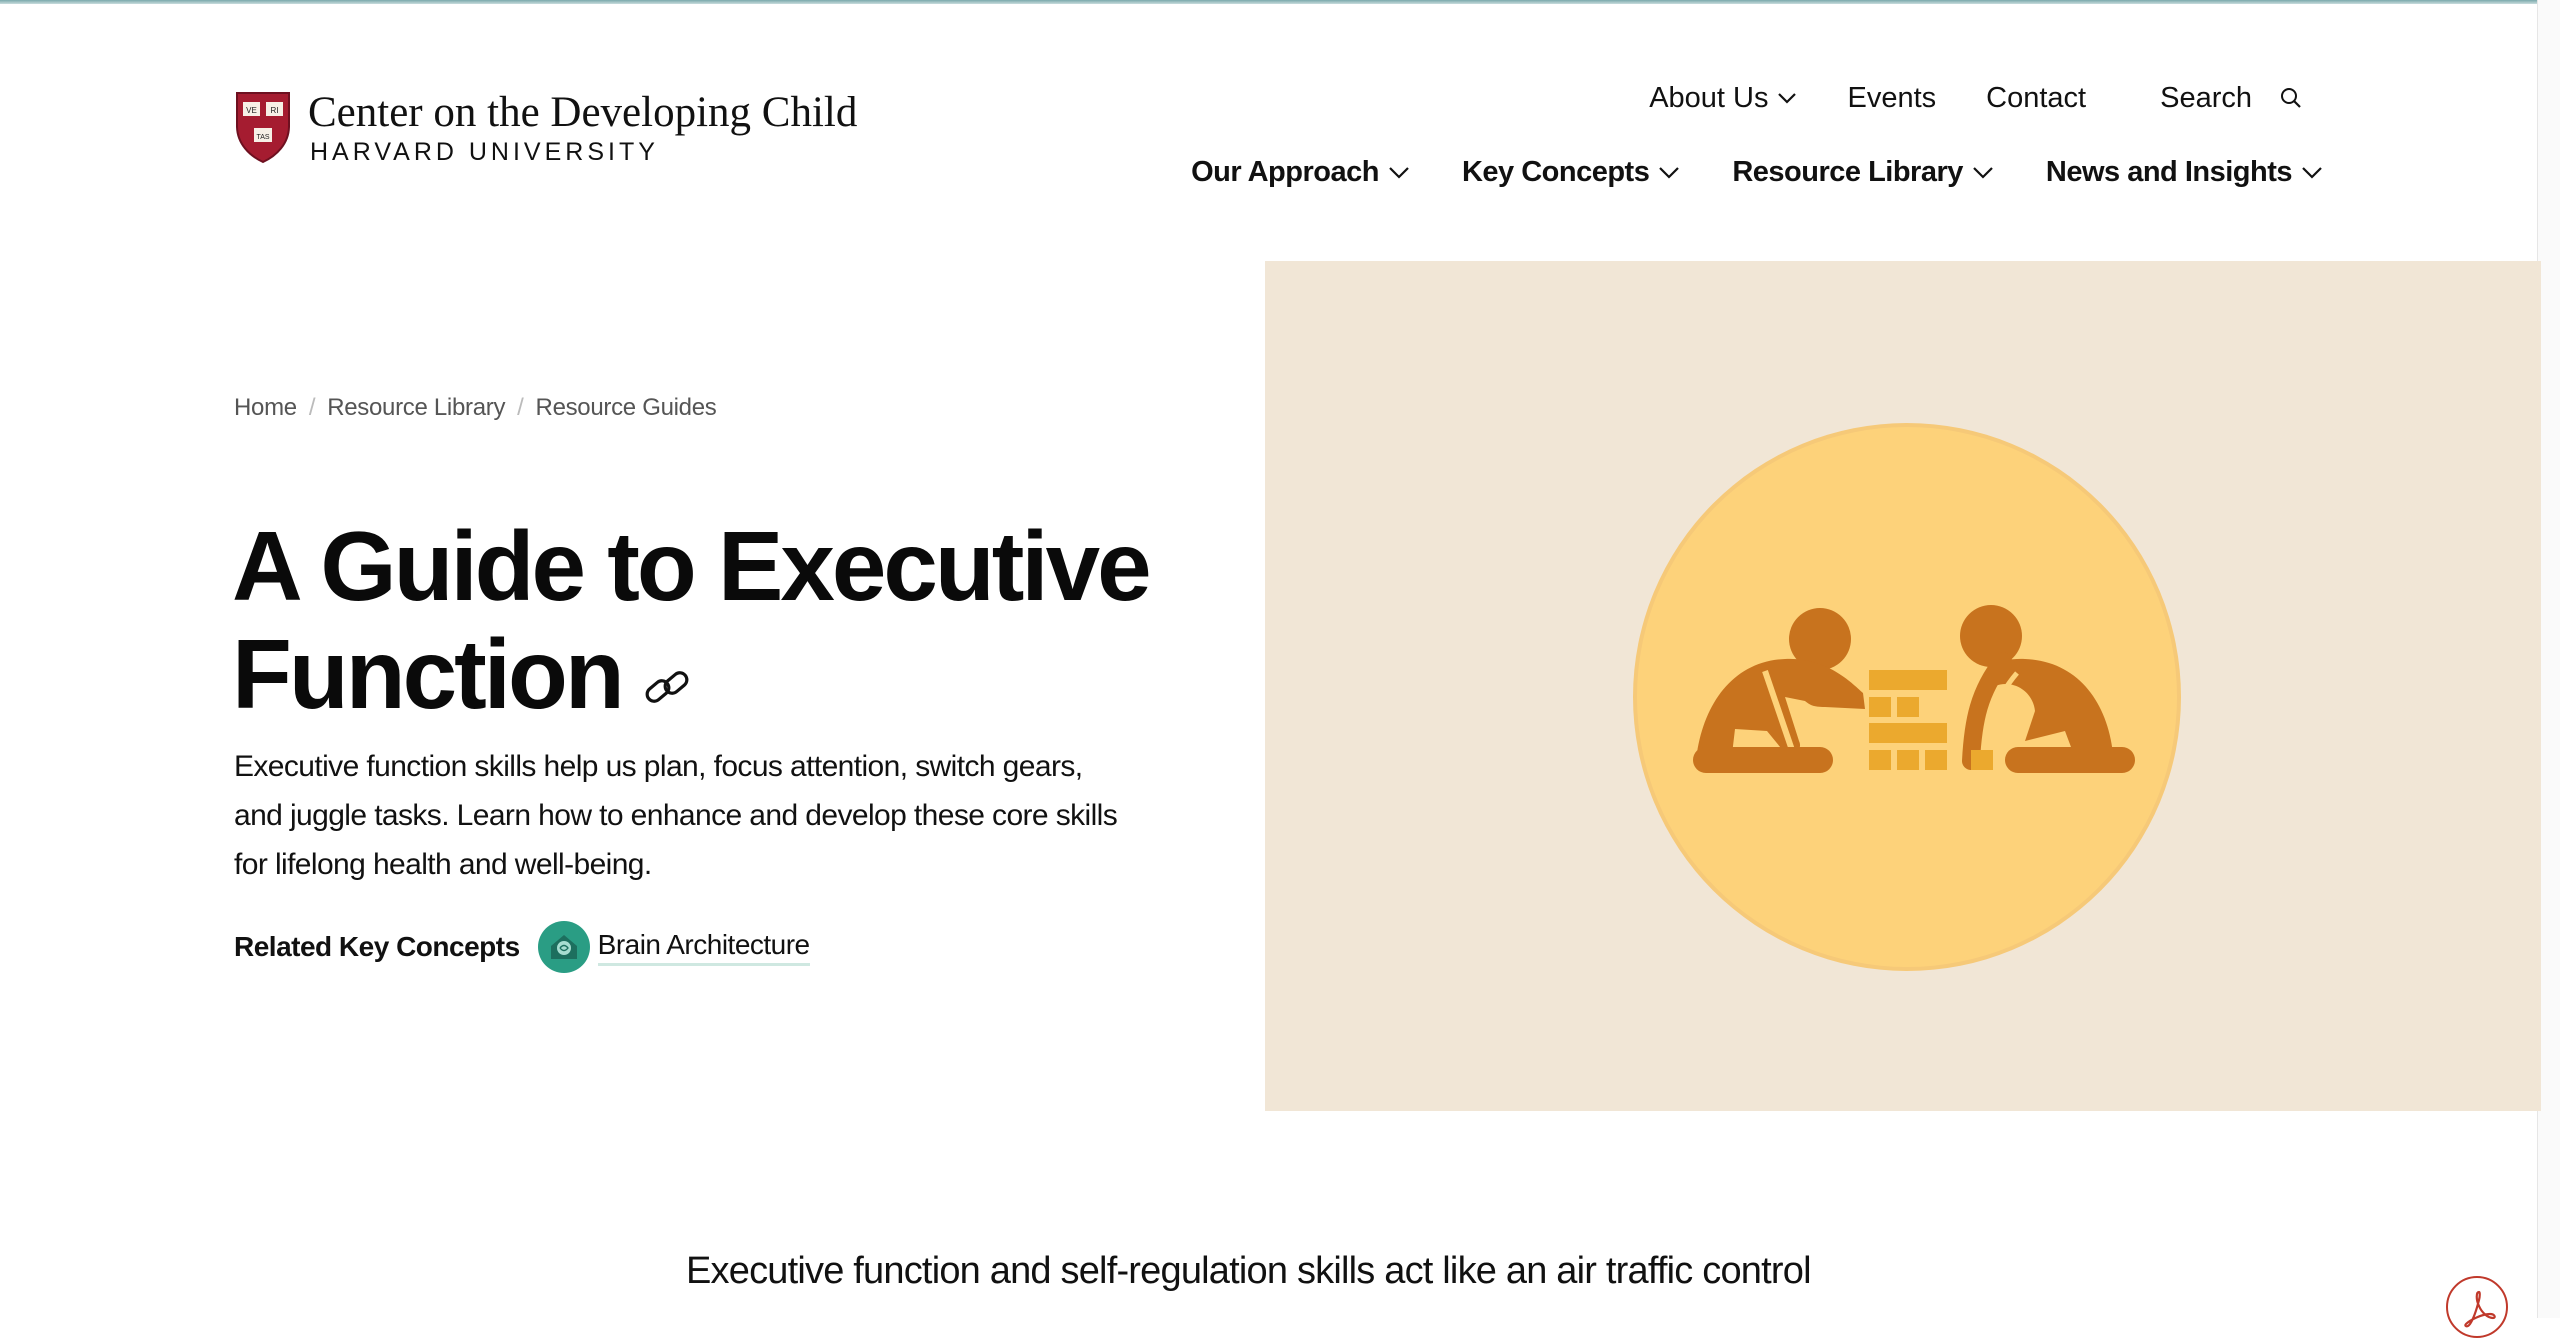 This screenshot has height=1338, width=2560. I want to click on nav-contact: Contact, so click(2036, 98).